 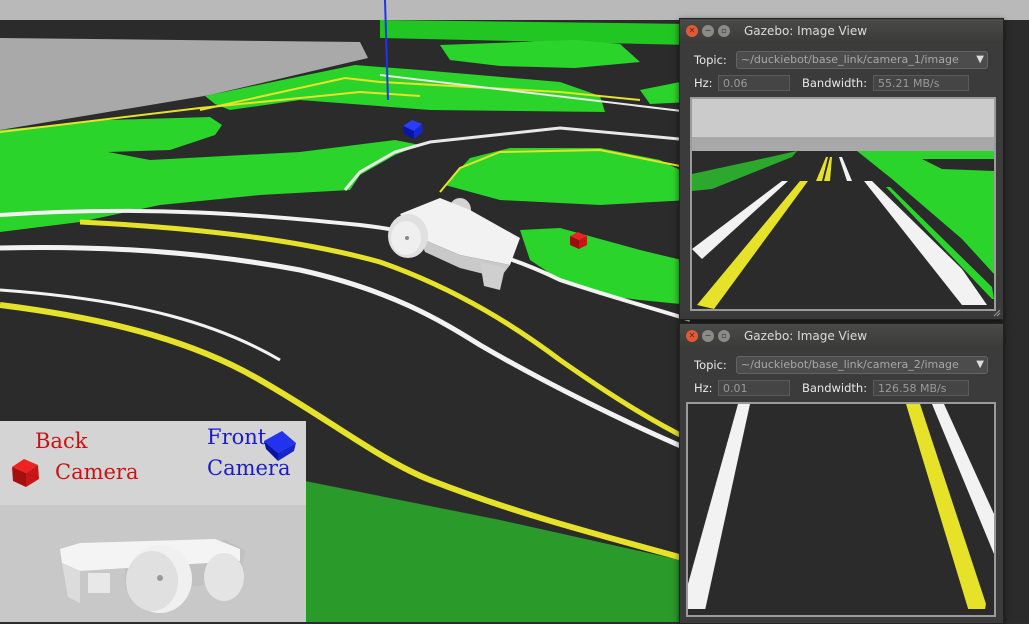 I want to click on front-camera-cube-icon, so click(x=280, y=446).